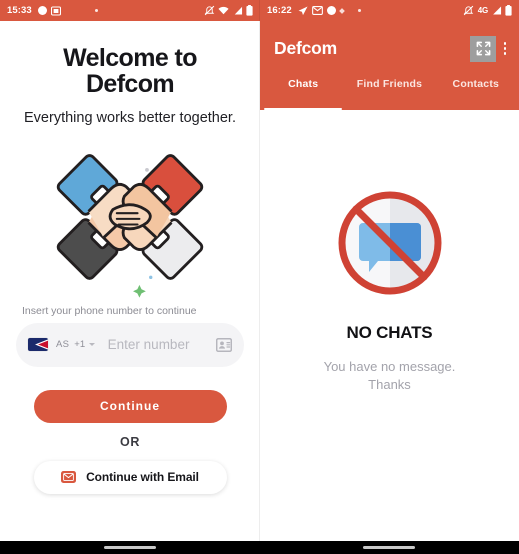  I want to click on app-bar-top-row: Defcom, so click(389, 48).